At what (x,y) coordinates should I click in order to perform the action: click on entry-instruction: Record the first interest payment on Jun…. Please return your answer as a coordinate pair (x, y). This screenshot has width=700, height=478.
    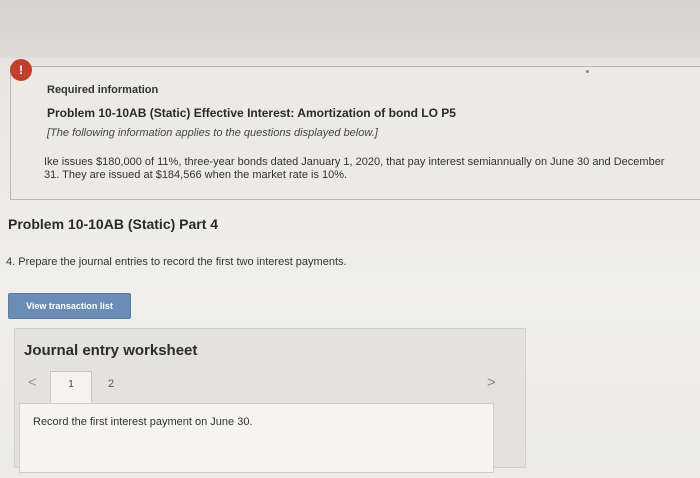
    Looking at the image, I should click on (143, 422).